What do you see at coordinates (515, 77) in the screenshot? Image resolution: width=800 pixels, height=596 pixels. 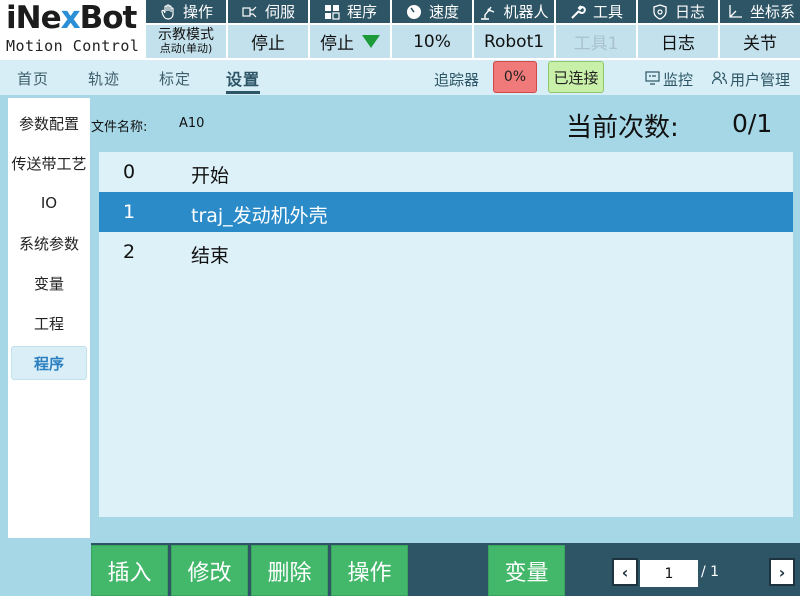 I see `tracker-progress-badge: 0%` at bounding box center [515, 77].